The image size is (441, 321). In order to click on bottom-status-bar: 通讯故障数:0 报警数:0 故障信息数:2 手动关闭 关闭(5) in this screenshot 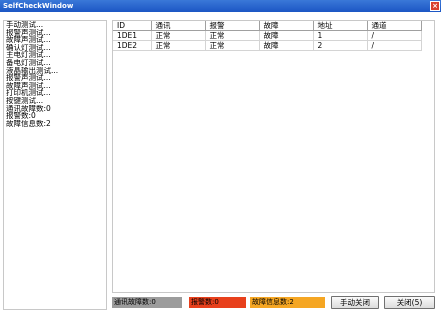, I will do `click(220, 304)`.